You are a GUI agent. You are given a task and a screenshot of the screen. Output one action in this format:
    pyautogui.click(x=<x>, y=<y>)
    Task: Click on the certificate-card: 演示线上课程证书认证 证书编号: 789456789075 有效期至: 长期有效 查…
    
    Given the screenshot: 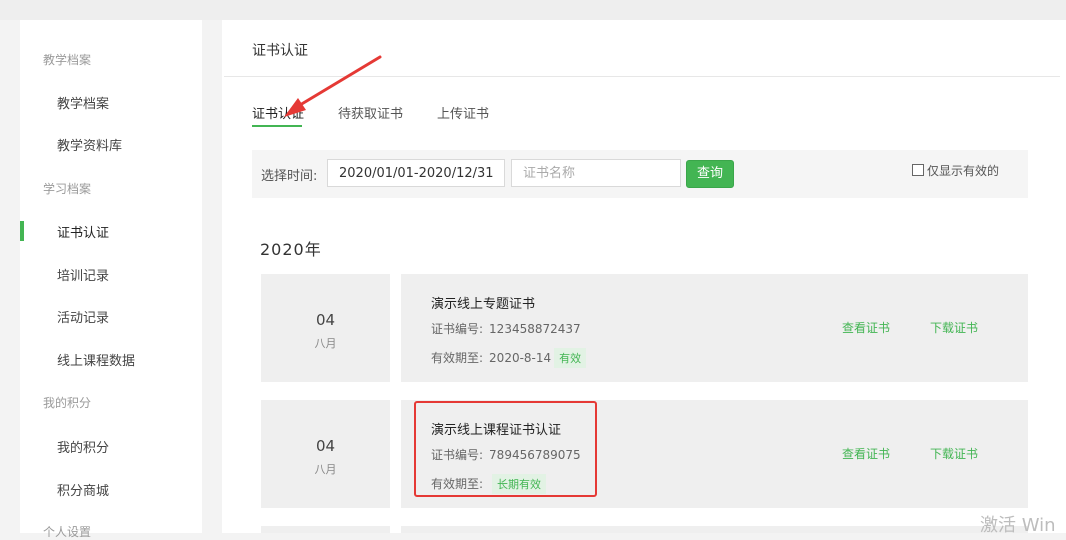 What is the action you would take?
    pyautogui.click(x=714, y=454)
    